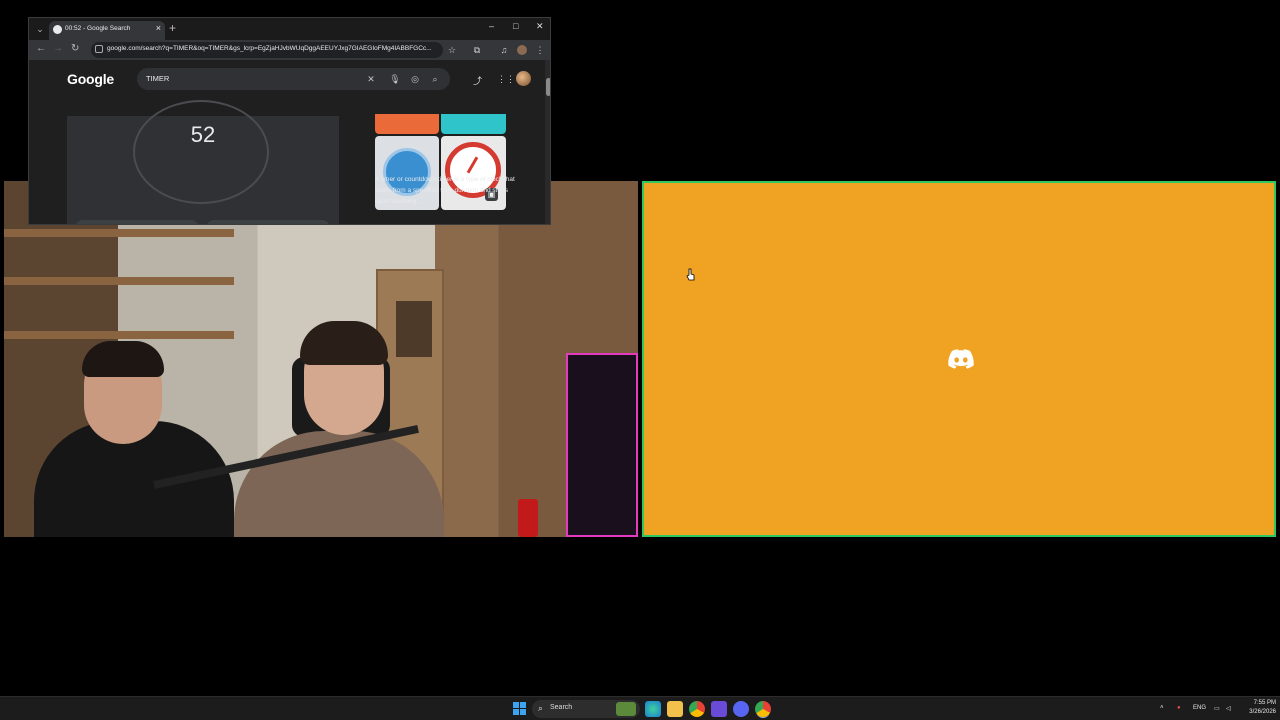 The width and height of the screenshot is (1280, 720). Describe the element at coordinates (520, 709) in the screenshot. I see `windows-start-icon` at that location.